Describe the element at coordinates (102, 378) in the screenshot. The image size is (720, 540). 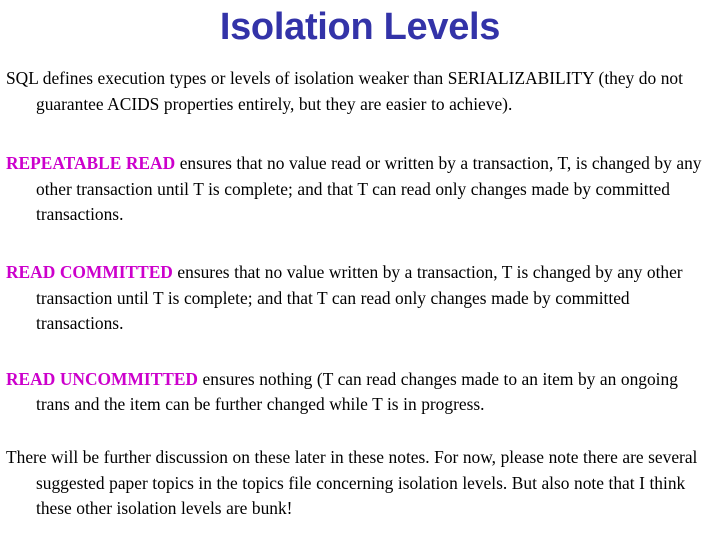
I see `paragraph-read-uncommitted-lead: READ UNCOMMITTED` at that location.